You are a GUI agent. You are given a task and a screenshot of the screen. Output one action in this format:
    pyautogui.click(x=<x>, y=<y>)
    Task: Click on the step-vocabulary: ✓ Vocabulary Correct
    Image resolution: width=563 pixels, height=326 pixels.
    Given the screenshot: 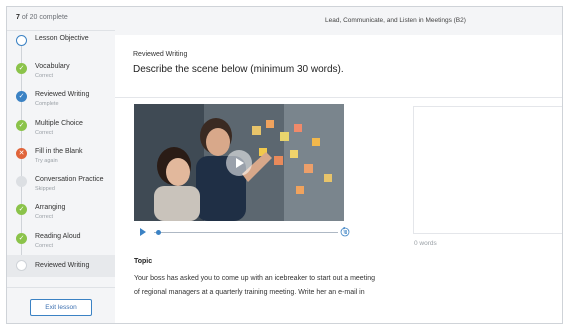 What is the action you would take?
    pyautogui.click(x=61, y=75)
    